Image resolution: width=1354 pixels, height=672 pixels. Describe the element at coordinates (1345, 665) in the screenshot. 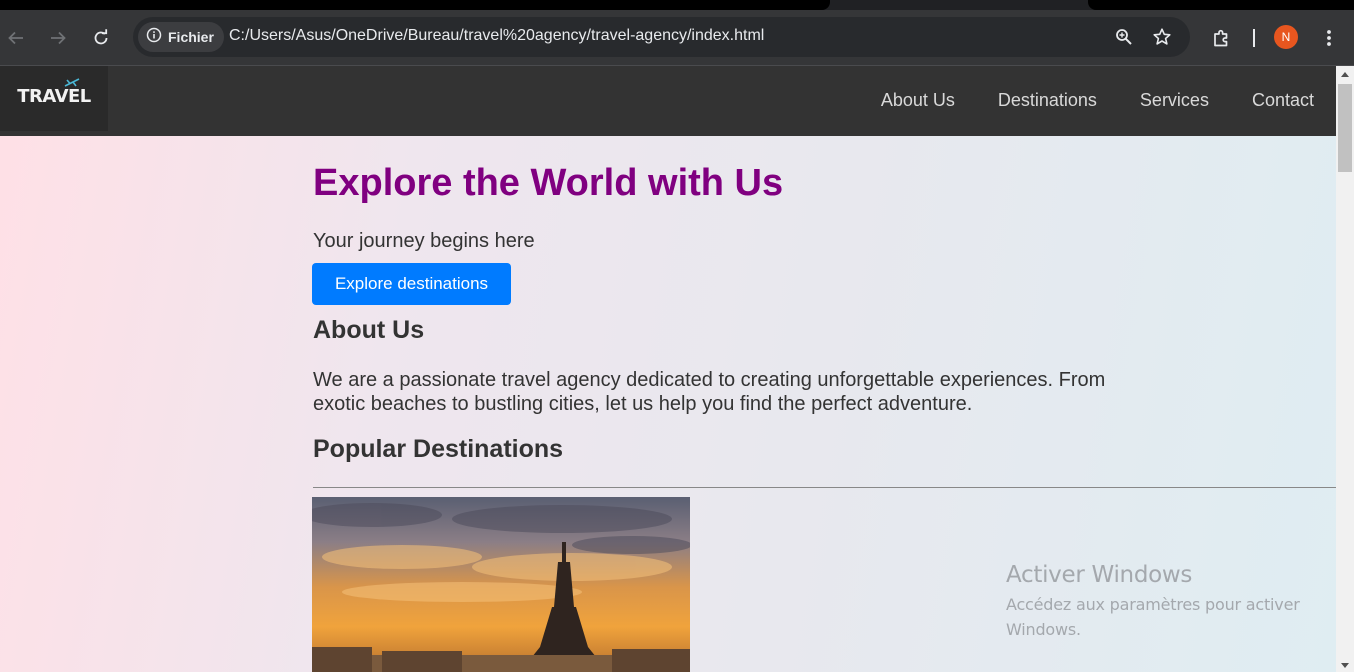

I see `scroll-down-arrow-icon` at that location.